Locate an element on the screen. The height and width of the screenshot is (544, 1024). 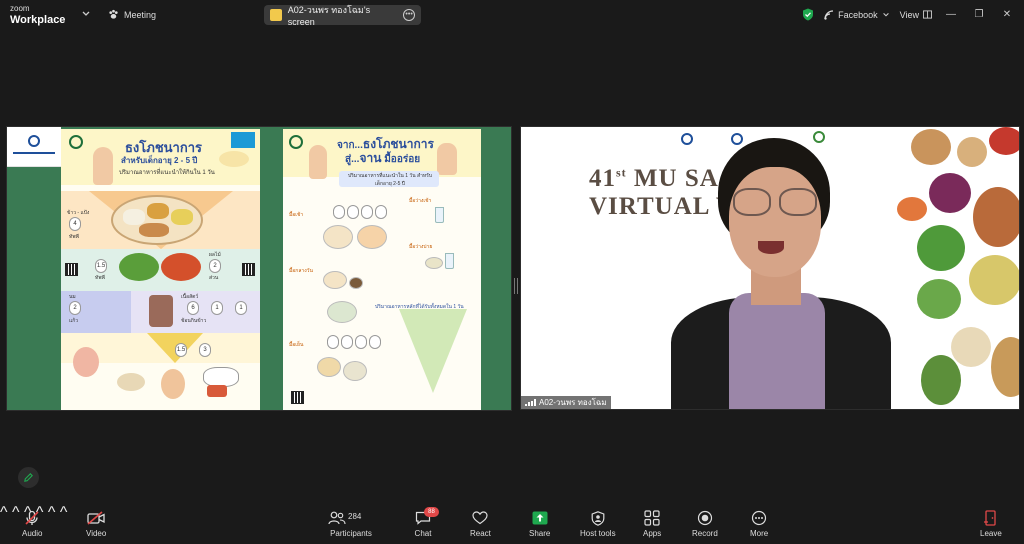
food-pyramid is located at coordinates (433, 351).